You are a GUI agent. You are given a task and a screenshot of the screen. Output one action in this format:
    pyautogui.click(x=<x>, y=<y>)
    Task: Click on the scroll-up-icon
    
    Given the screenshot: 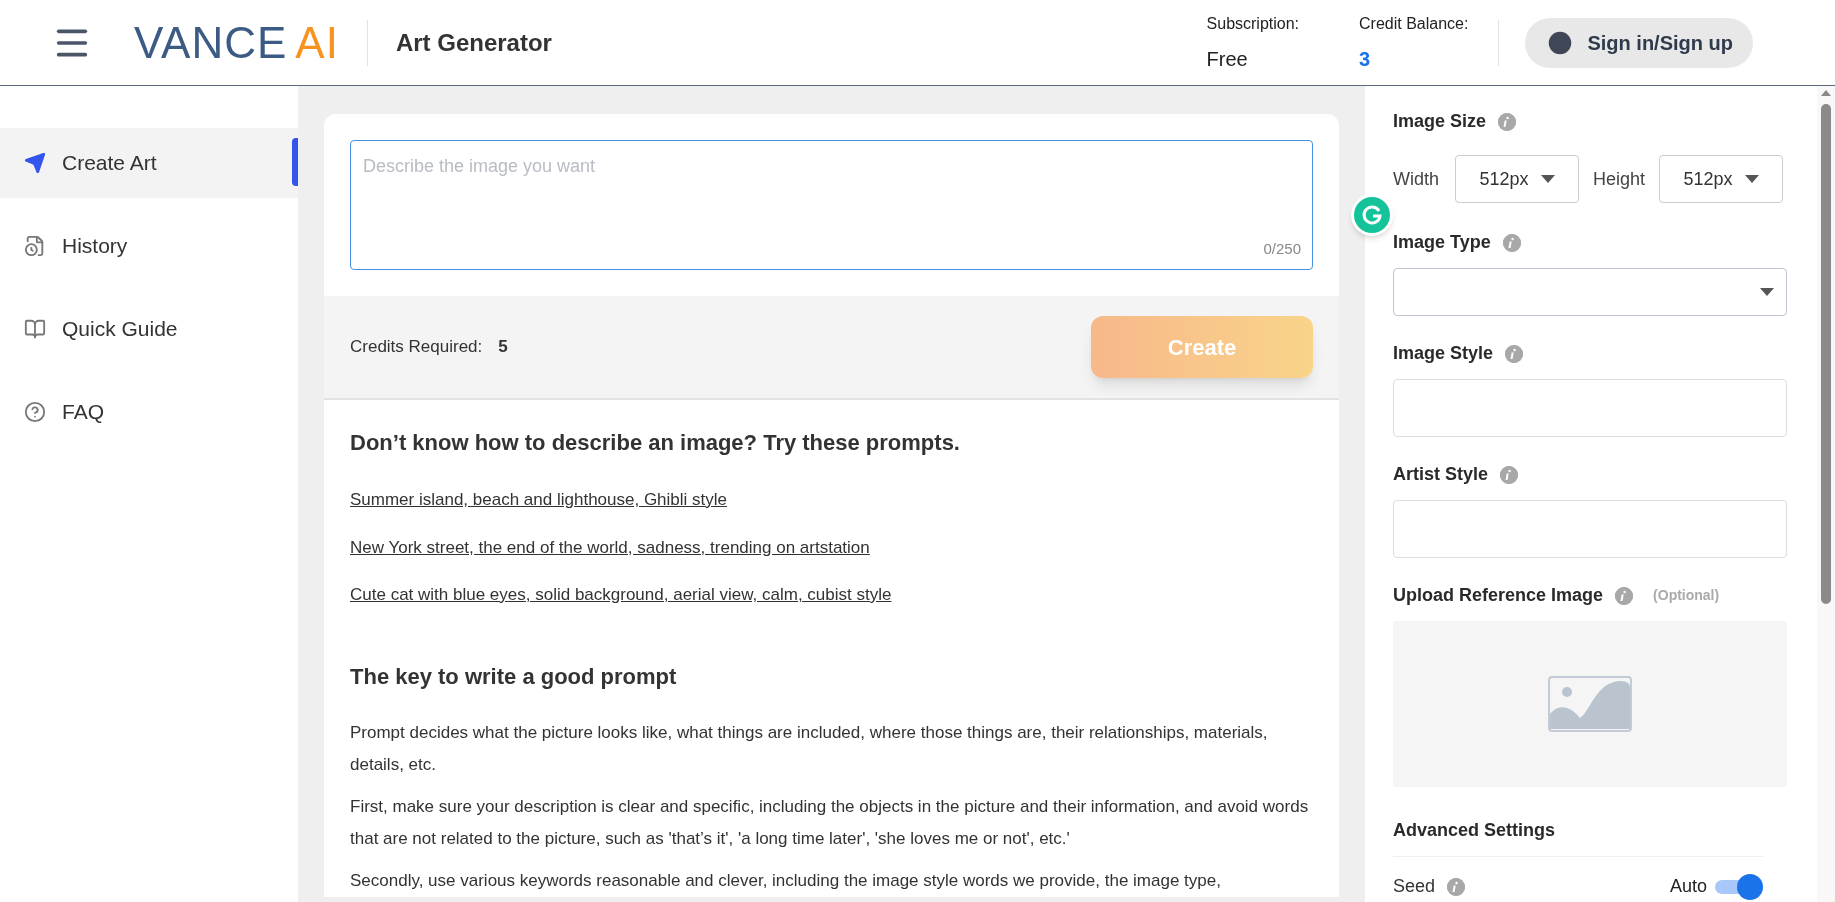 What is the action you would take?
    pyautogui.click(x=1826, y=93)
    